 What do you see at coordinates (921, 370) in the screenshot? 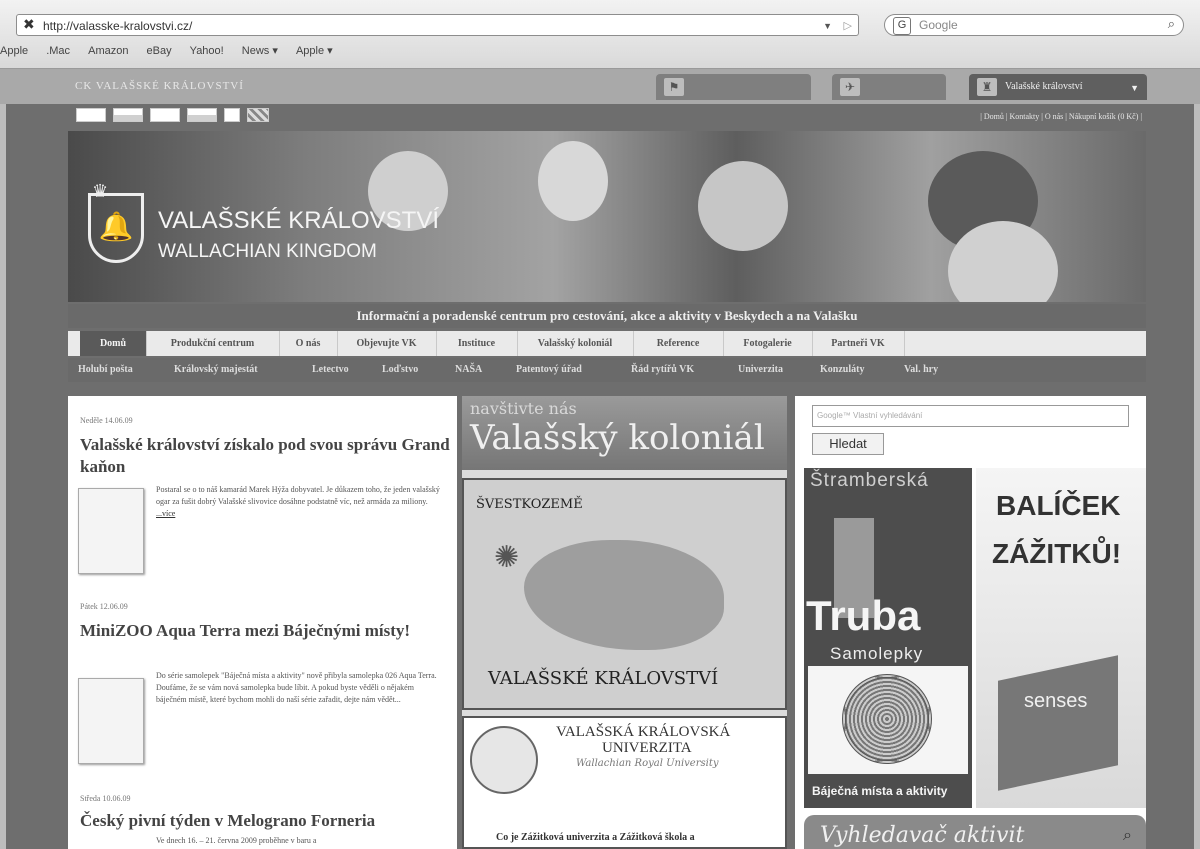
I see `subnav-item: Val. hry` at bounding box center [921, 370].